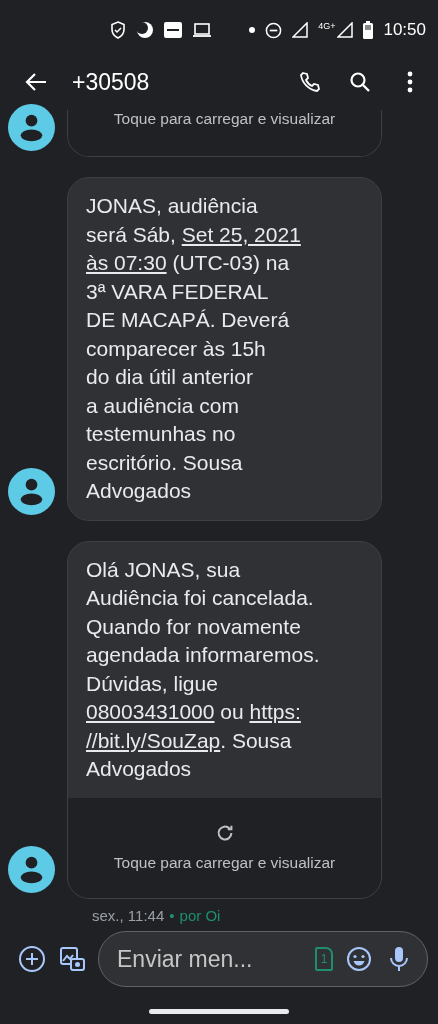 The image size is (438, 1024). I want to click on laptop-icon, so click(202, 30).